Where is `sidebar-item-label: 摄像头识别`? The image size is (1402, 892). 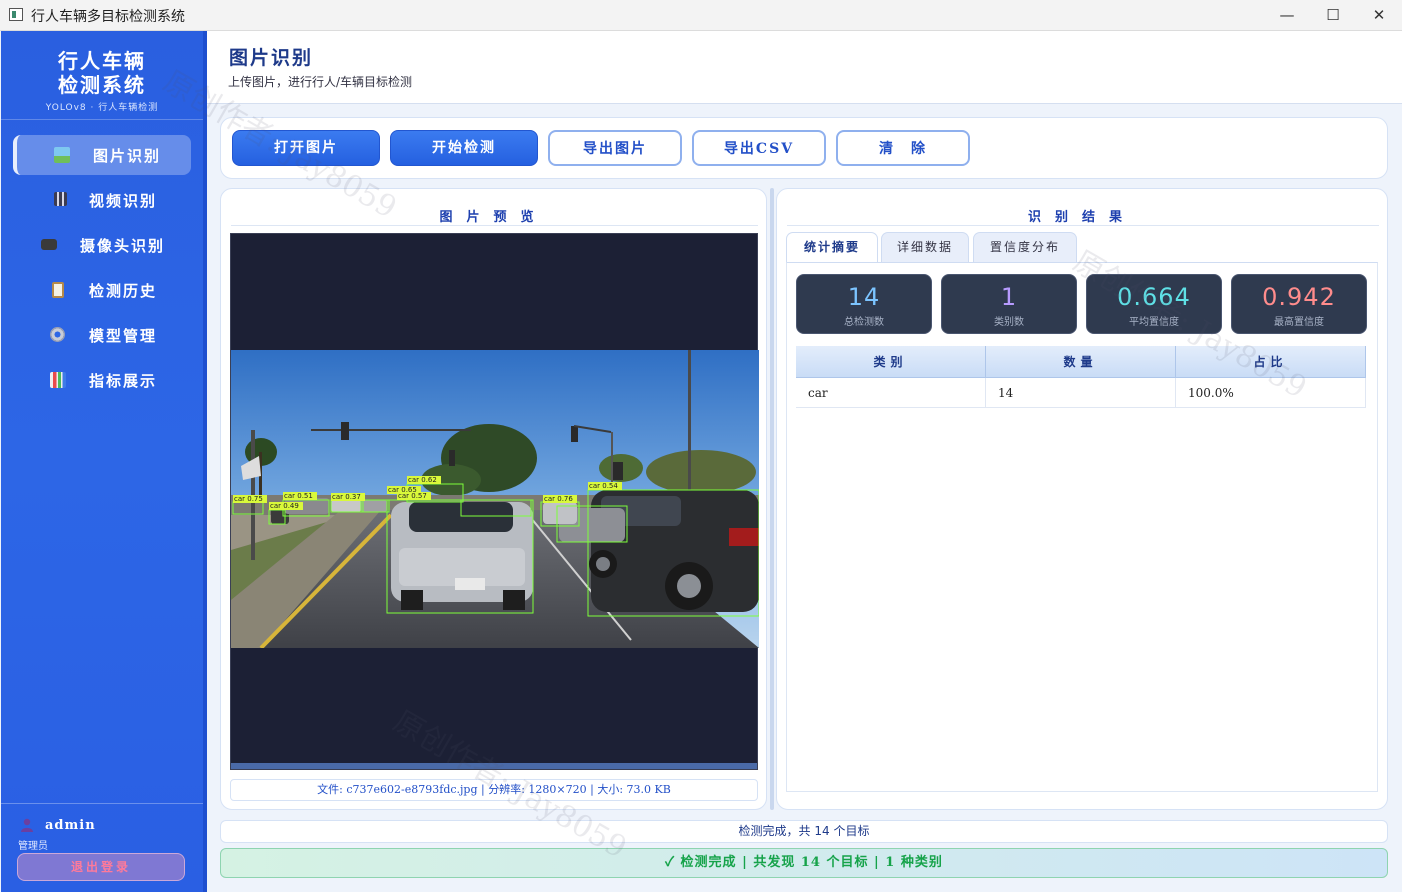 sidebar-item-label: 摄像头识别 is located at coordinates (123, 246).